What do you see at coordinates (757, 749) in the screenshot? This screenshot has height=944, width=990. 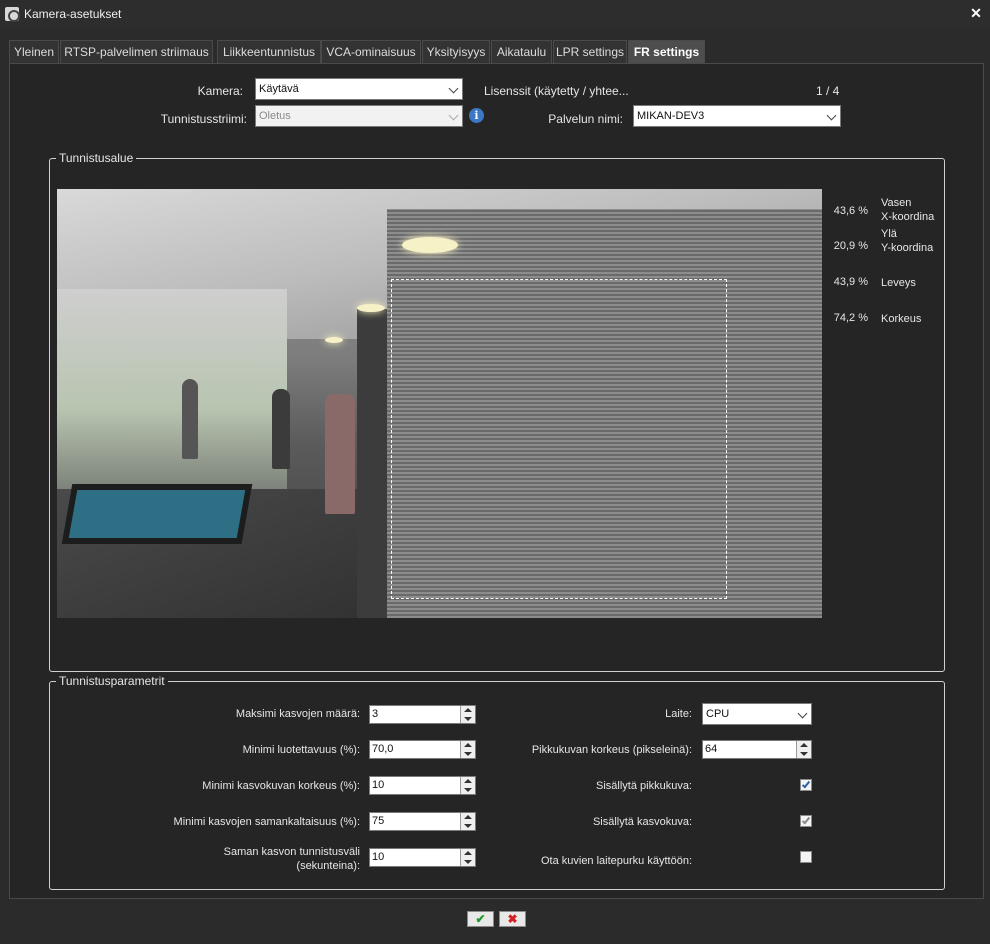 I see `thumb-height-stepper: 64` at bounding box center [757, 749].